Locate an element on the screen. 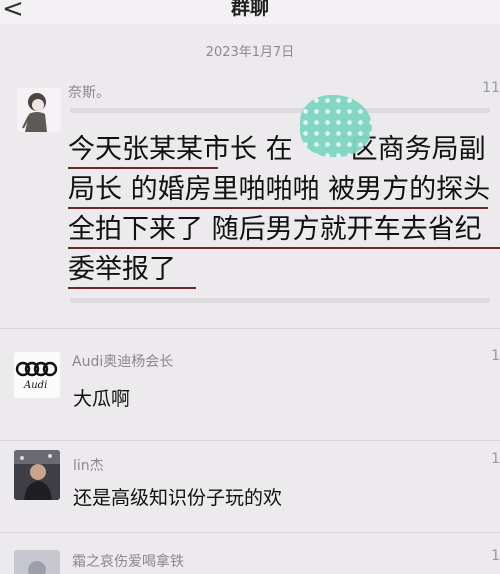 The height and width of the screenshot is (574, 500). mosaic-censor-patch is located at coordinates (336, 126).